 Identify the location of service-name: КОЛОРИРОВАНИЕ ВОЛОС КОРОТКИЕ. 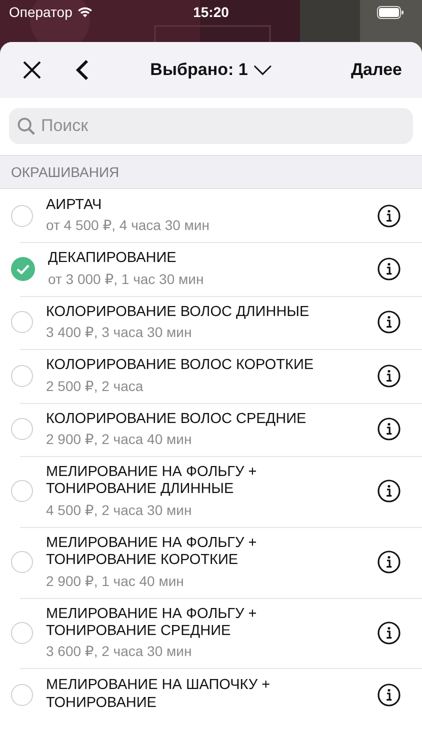
(180, 366).